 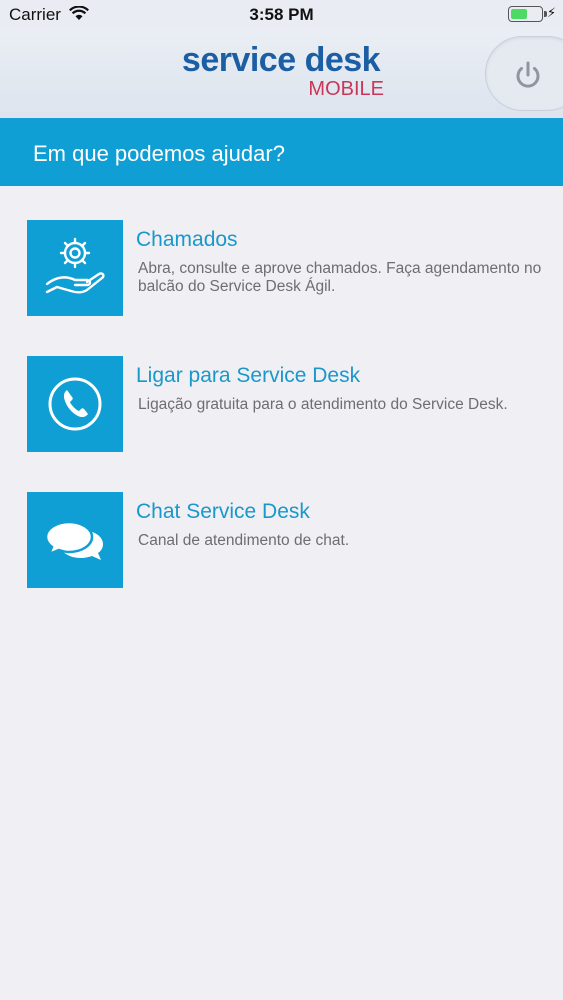 What do you see at coordinates (346, 89) in the screenshot?
I see `logo-subtitle: MOBILE` at bounding box center [346, 89].